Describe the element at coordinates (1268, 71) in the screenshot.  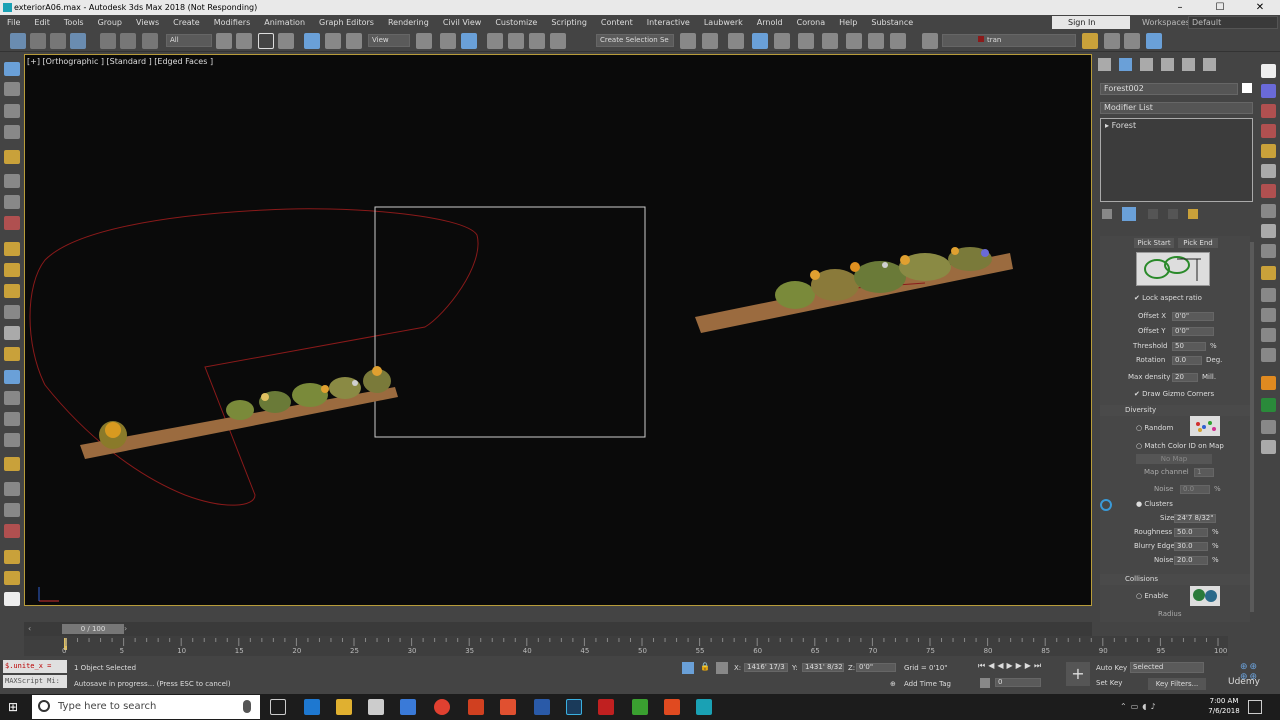
I see `white-tool-icon` at that location.